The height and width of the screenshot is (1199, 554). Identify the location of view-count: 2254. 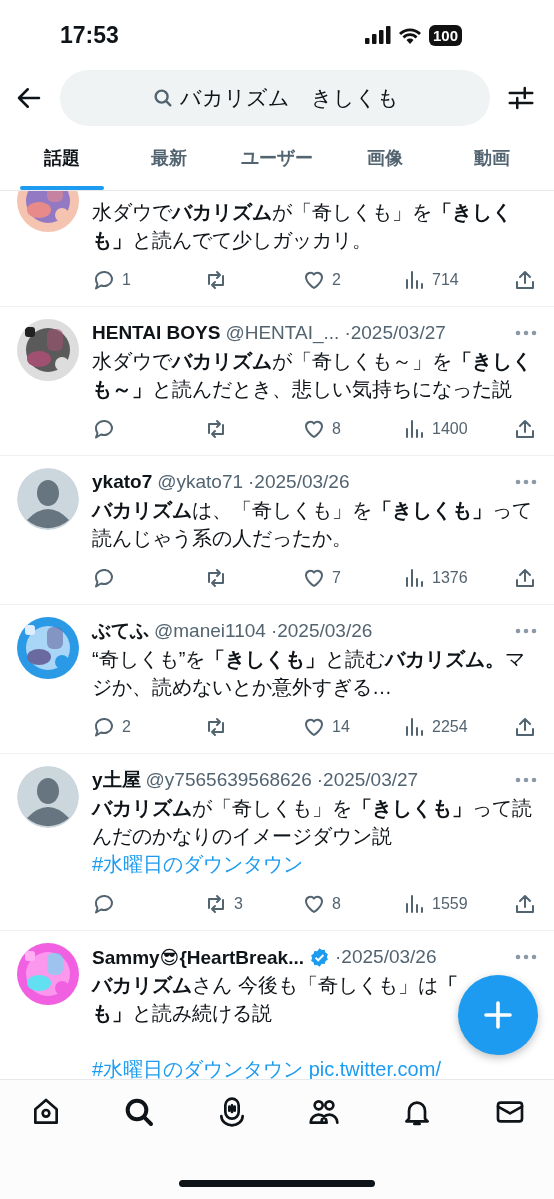
(450, 727).